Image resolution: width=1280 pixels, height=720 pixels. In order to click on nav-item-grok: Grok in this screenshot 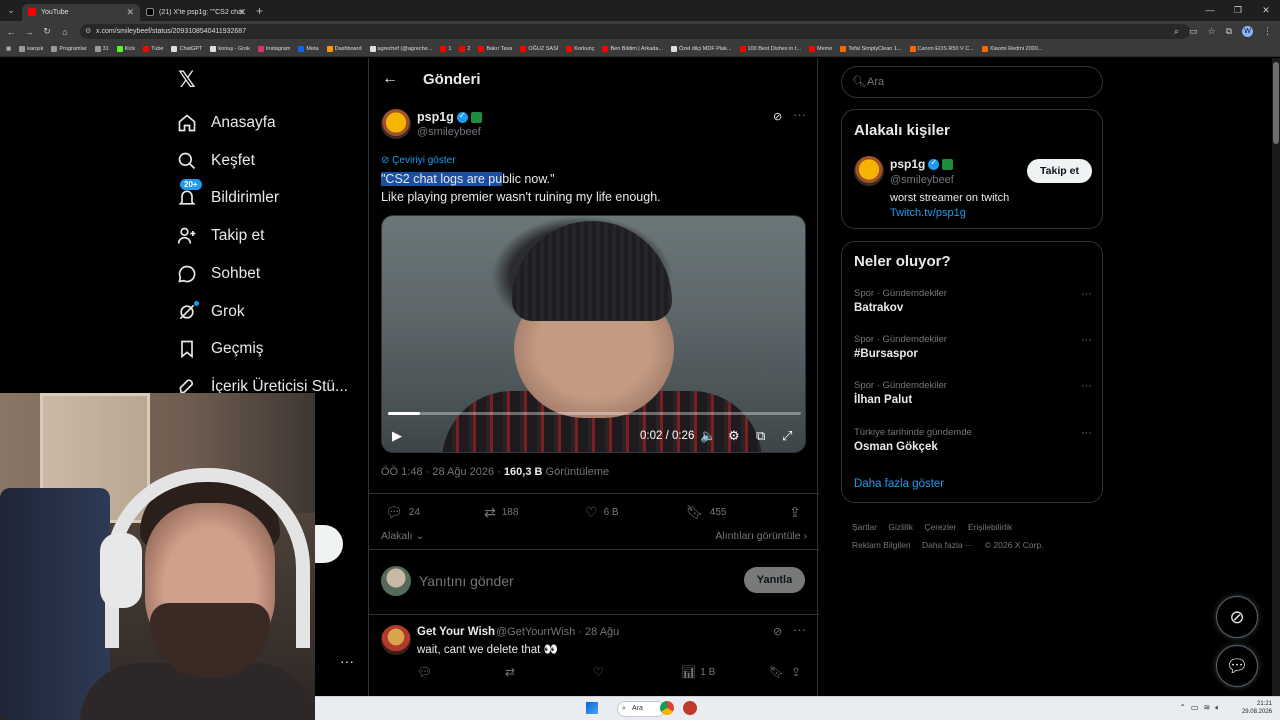, I will do `click(210, 312)`.